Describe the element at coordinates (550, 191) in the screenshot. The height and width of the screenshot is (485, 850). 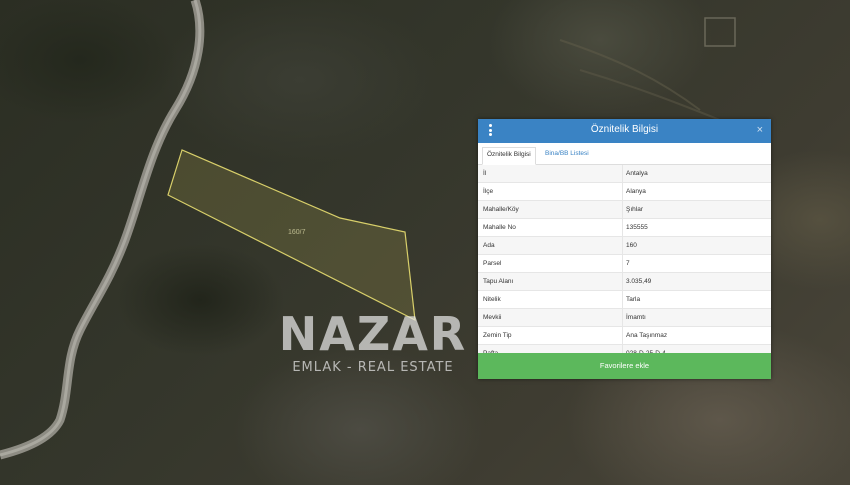
I see `row-key: İlçe` at that location.